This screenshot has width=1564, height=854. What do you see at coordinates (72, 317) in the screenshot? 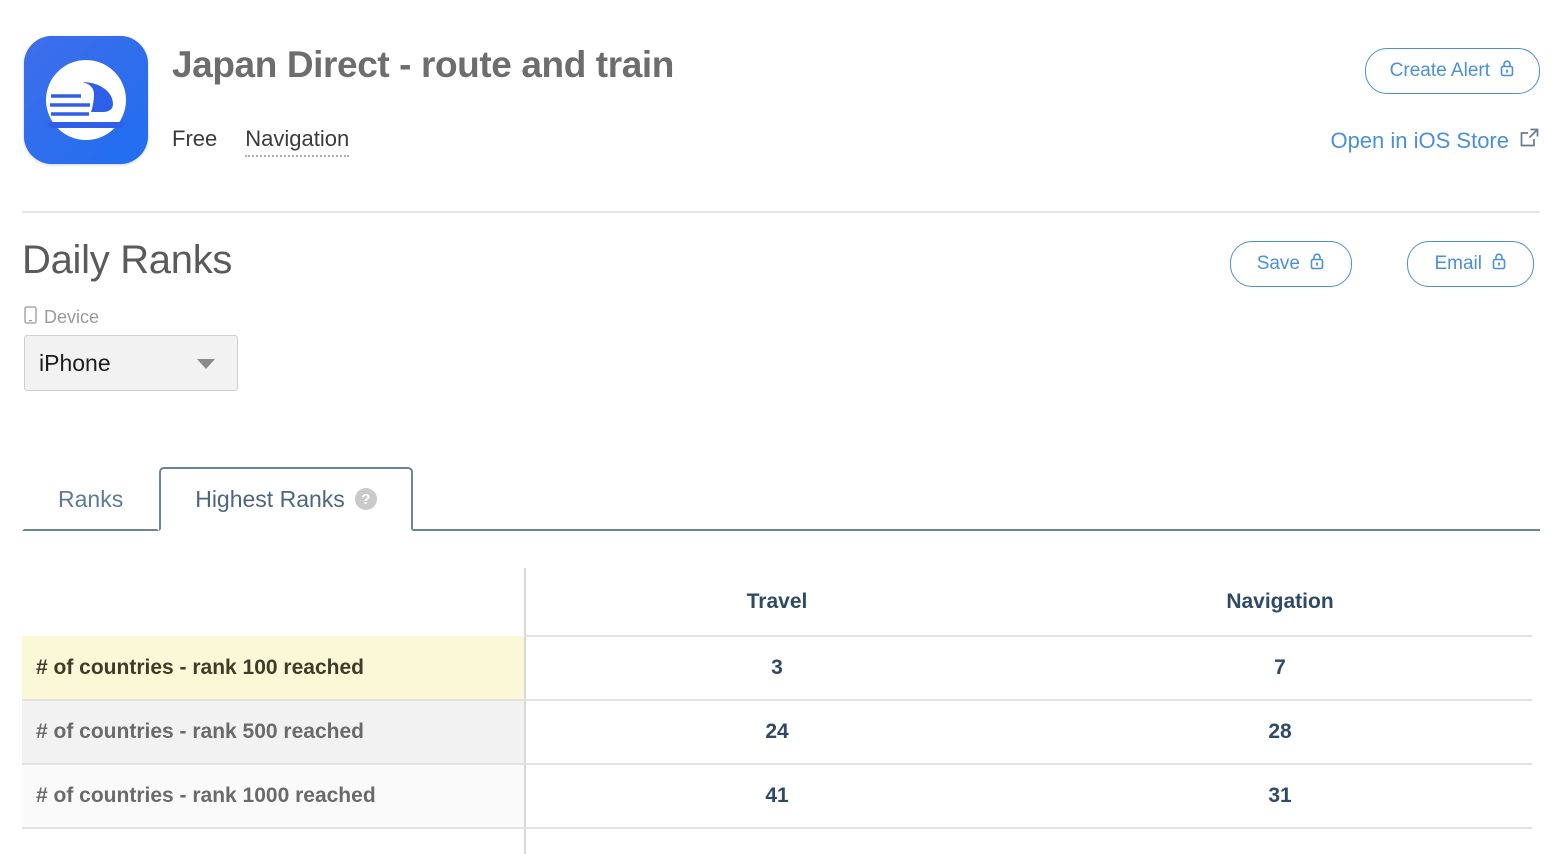
I see `device-label-text: Device` at bounding box center [72, 317].